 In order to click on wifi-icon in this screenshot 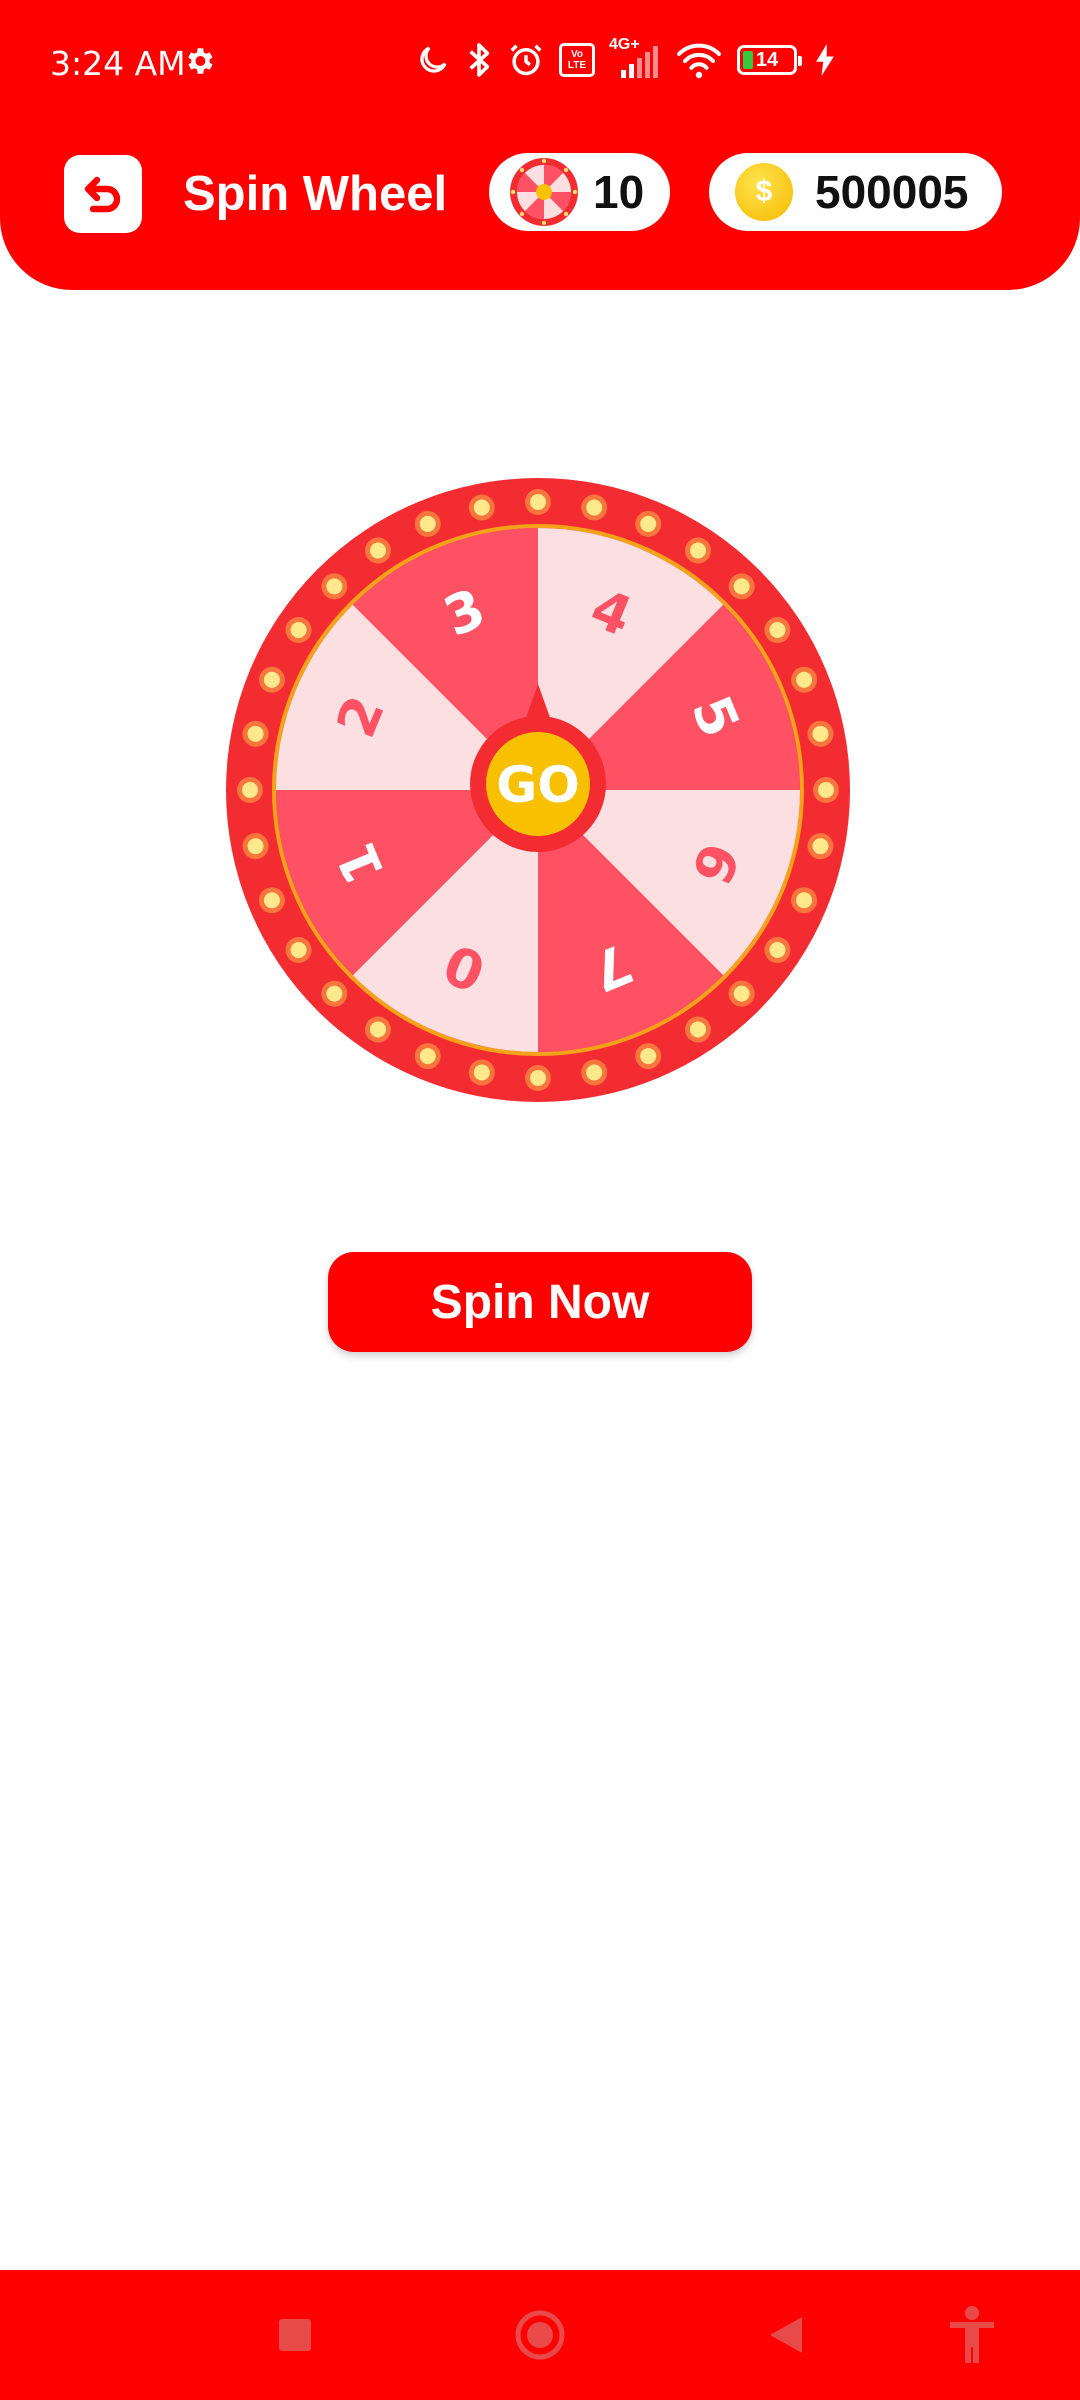, I will do `click(699, 61)`.